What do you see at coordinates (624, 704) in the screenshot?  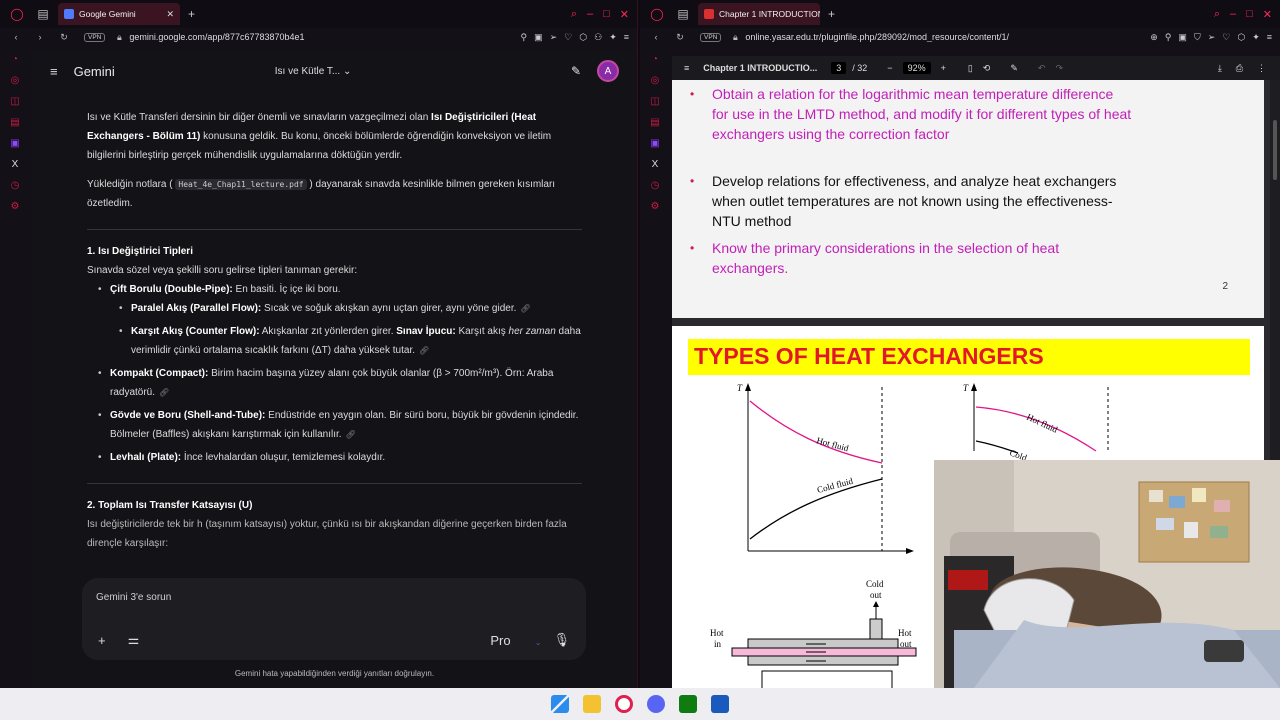 I see `opera-gx-icon` at bounding box center [624, 704].